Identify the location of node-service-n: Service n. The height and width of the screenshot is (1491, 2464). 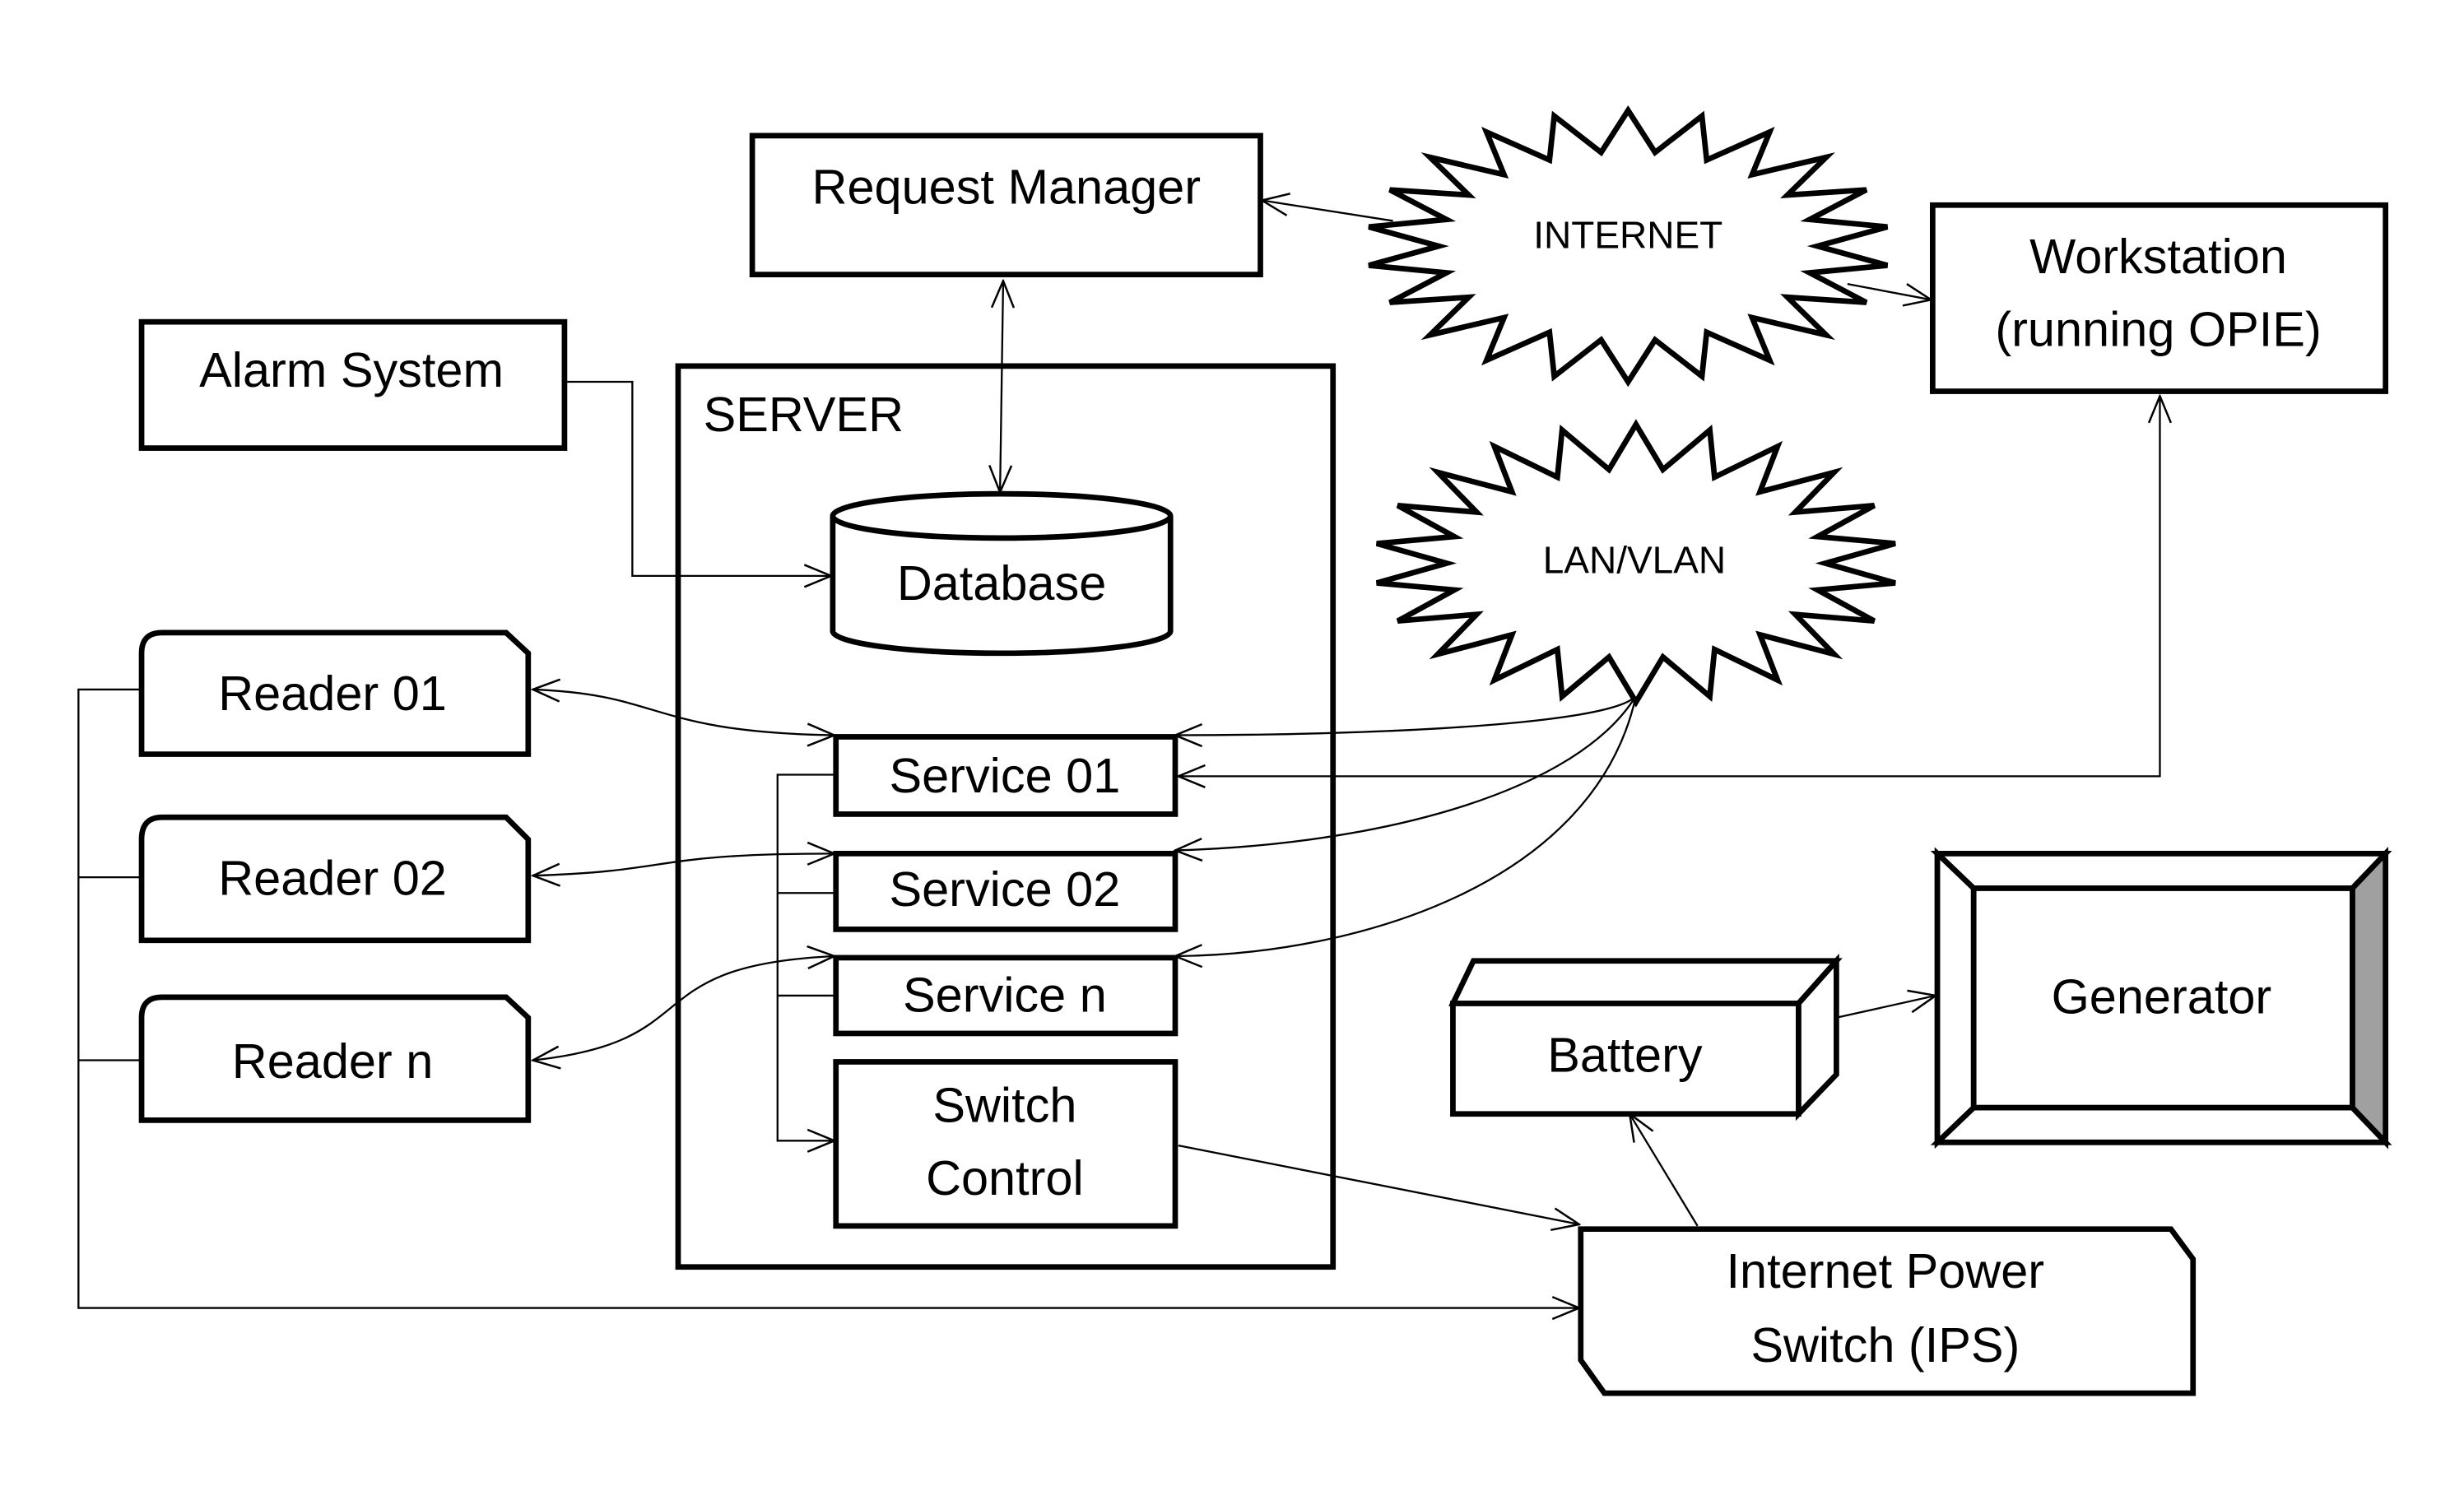
(1006, 996).